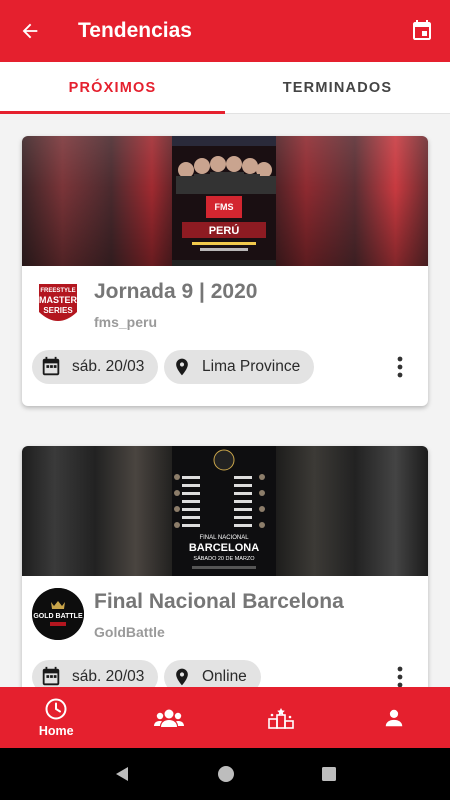 The width and height of the screenshot is (450, 800). Describe the element at coordinates (56, 709) in the screenshot. I see `clock-icon` at that location.